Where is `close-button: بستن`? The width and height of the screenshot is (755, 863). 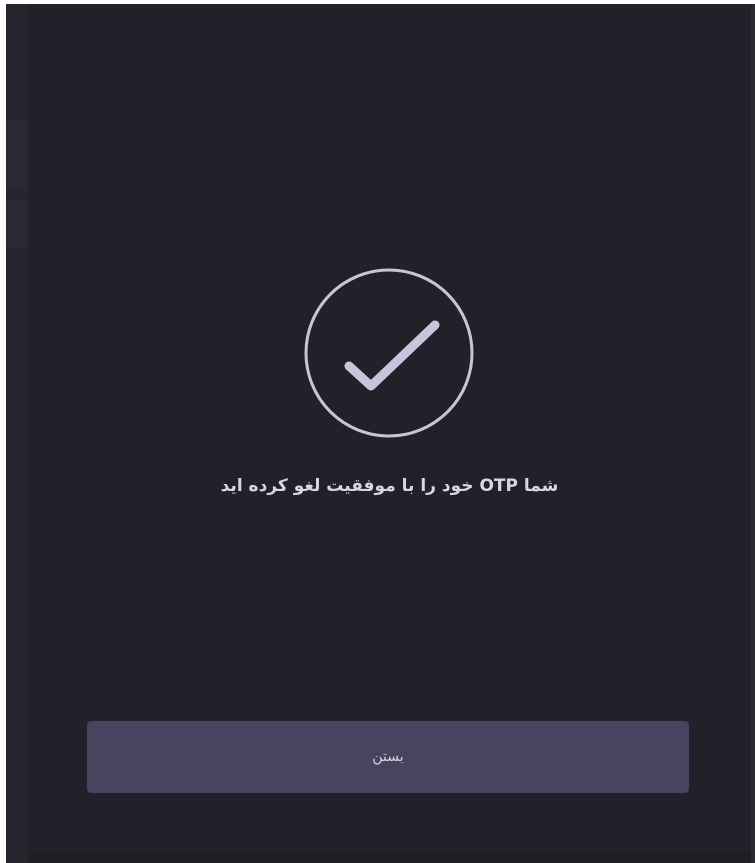 close-button: بستن is located at coordinates (388, 757).